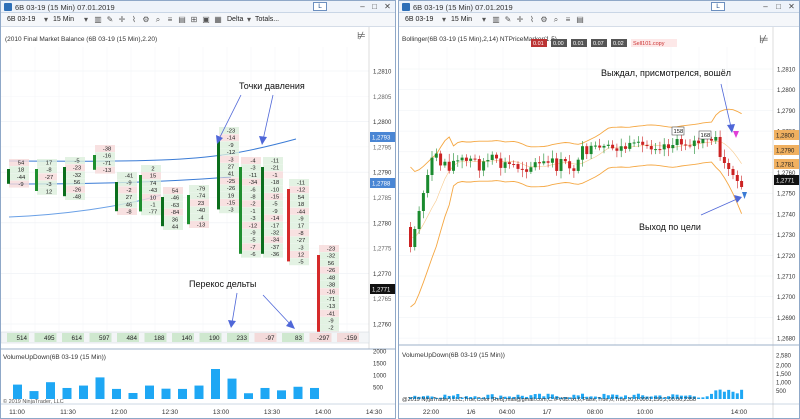 This screenshot has height=419, width=800. Describe the element at coordinates (331, 307) in the screenshot. I see `footprint-value: -13` at that location.